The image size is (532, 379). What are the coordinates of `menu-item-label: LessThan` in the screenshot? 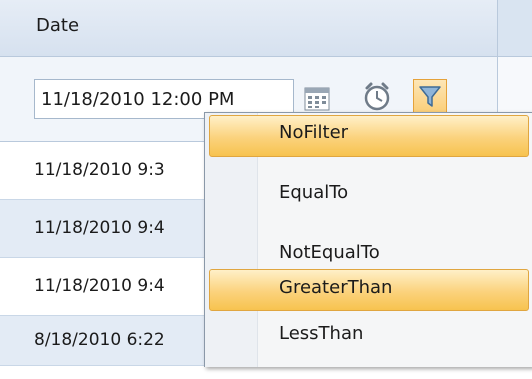 It's located at (321, 333).